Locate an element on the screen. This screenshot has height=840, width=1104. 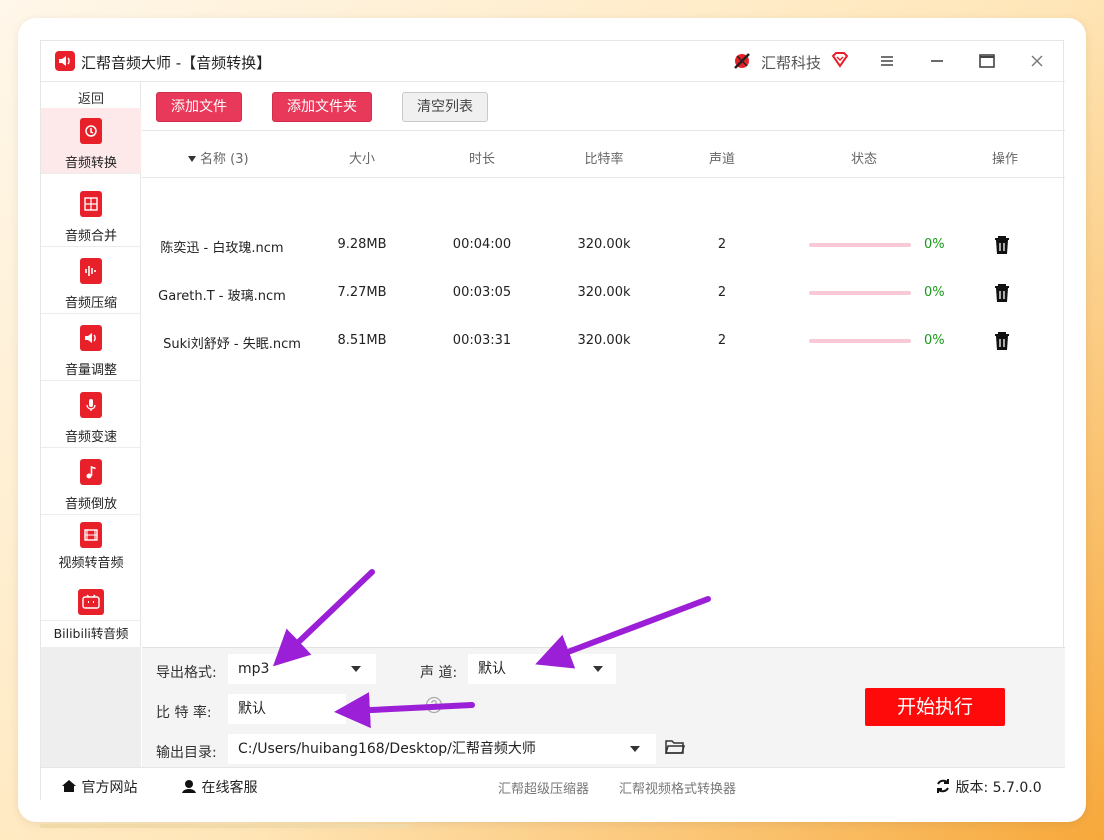
bilibili-icon is located at coordinates (91, 602).